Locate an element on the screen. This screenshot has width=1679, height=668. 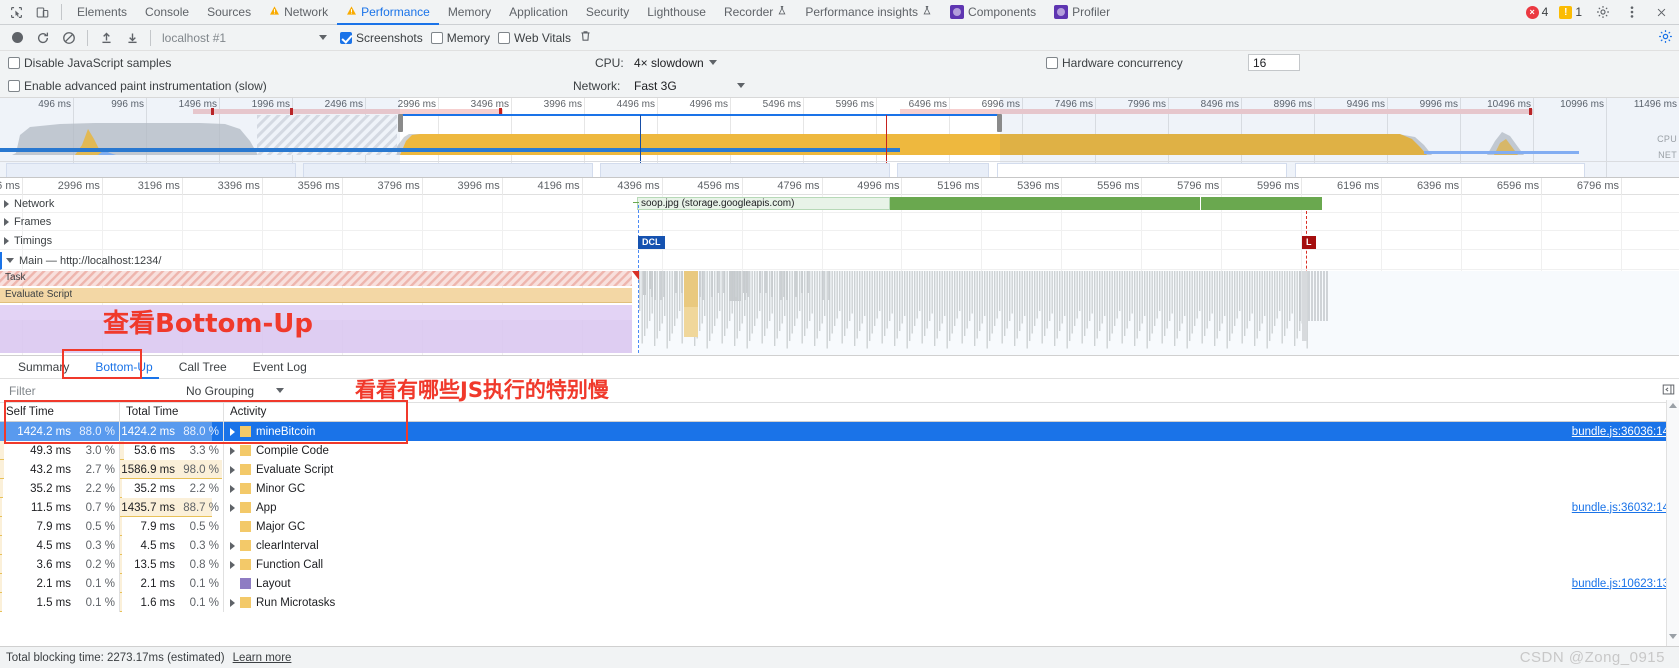
timeline-tick: 5196 ms is located at coordinates (960, 186).